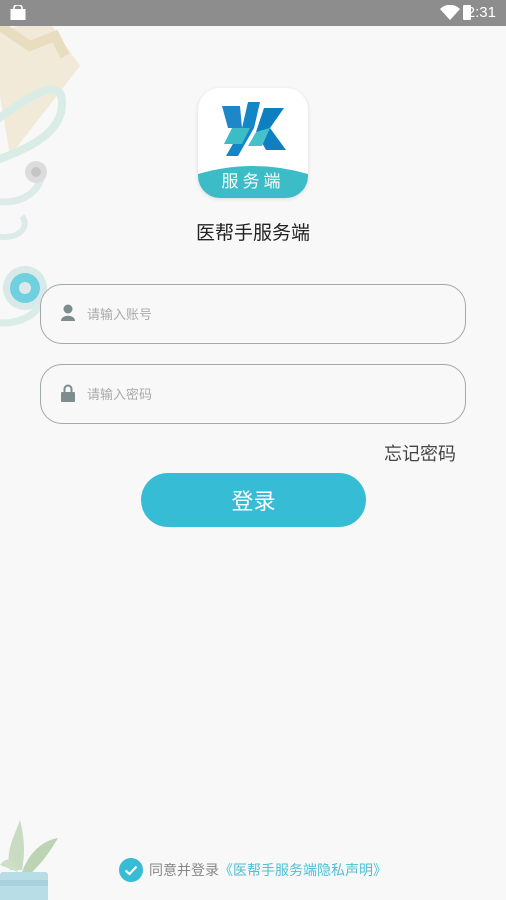 The image size is (506, 900). I want to click on wifi-icon, so click(450, 12).